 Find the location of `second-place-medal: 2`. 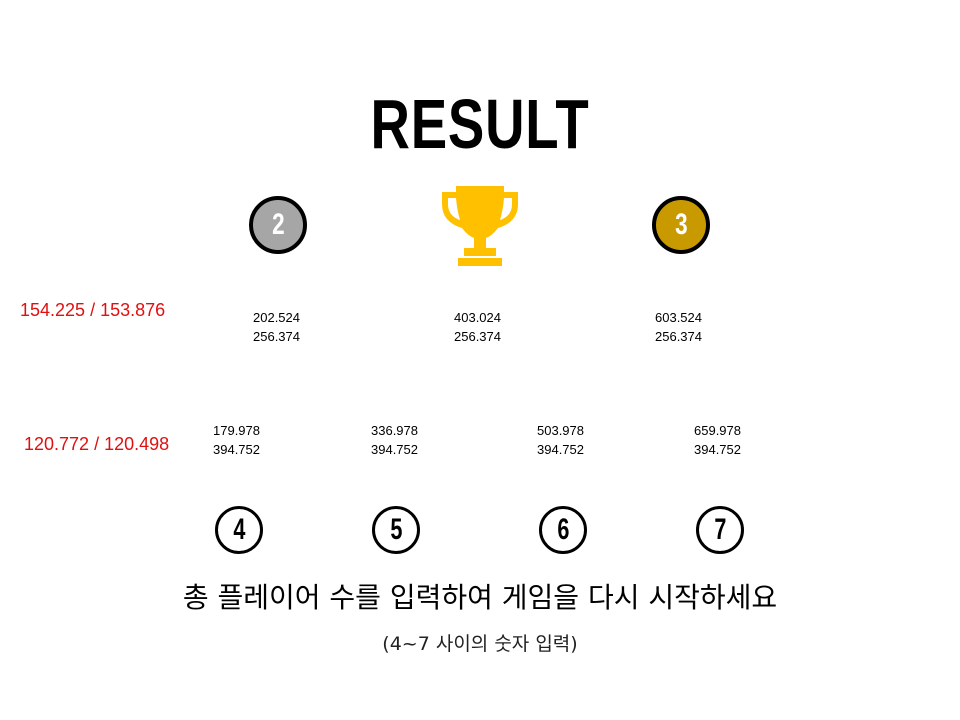

second-place-medal: 2 is located at coordinates (278, 225).